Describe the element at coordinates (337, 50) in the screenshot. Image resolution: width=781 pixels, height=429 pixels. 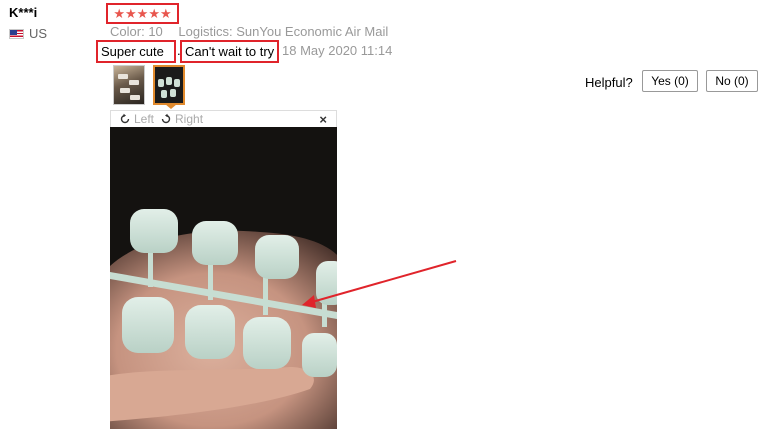
I see `review-date: 18 May 2020 11:14` at that location.